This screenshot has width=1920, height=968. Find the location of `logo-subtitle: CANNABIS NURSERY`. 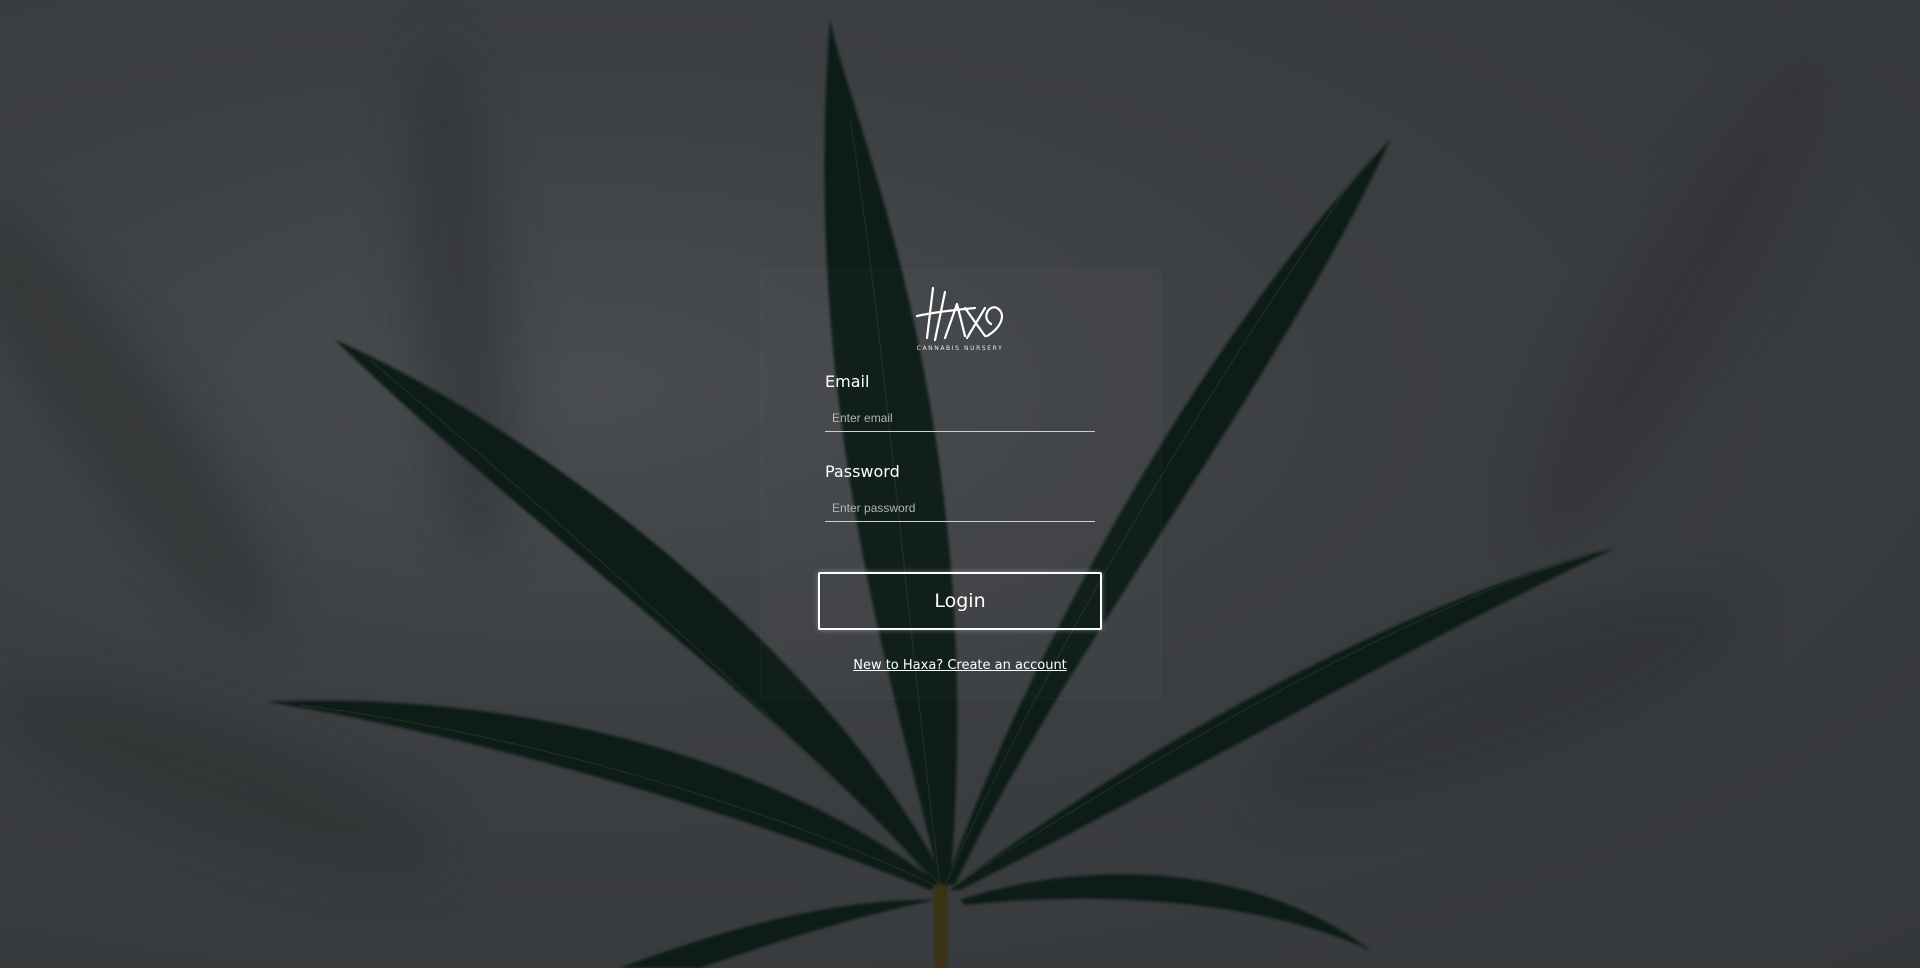

logo-subtitle: CANNABIS NURSERY is located at coordinates (960, 348).